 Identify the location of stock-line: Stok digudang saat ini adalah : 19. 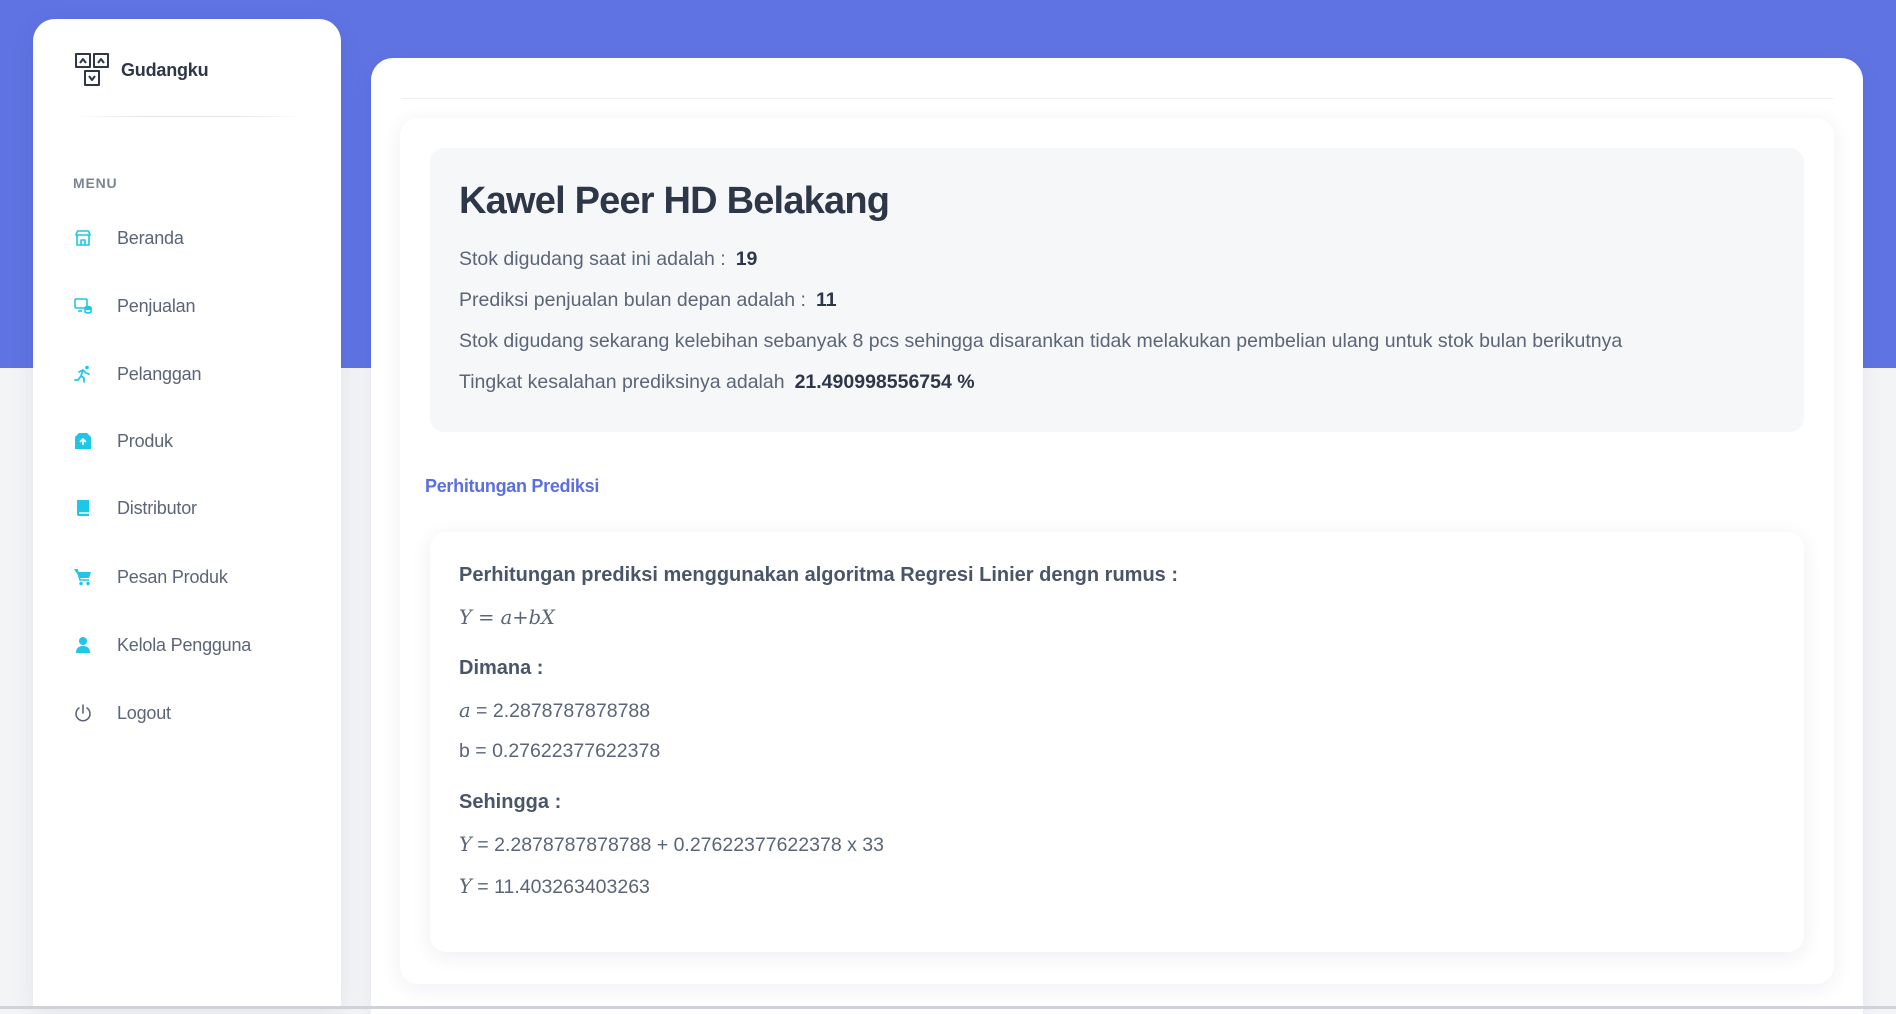
(608, 259).